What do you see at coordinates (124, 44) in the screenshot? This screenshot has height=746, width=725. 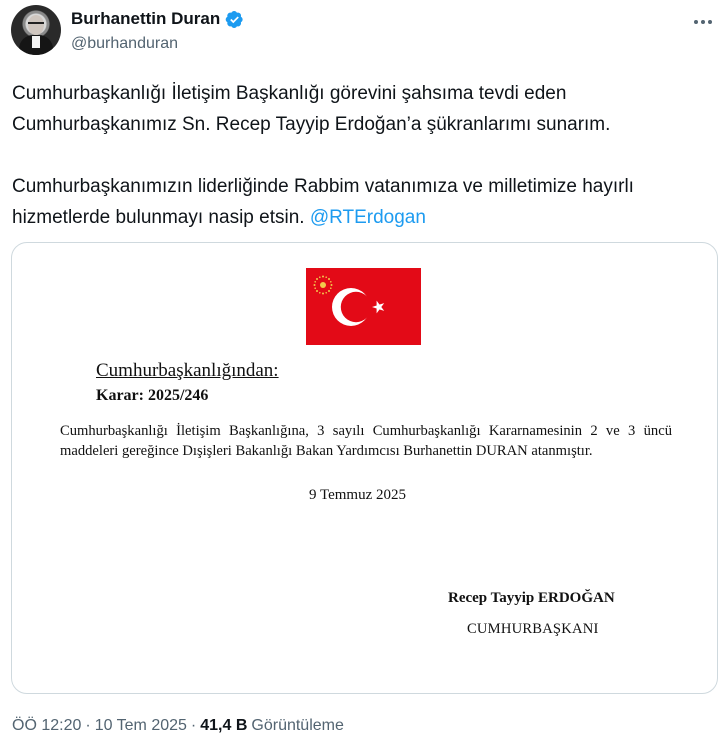 I see `author-handle: @burhanduran` at bounding box center [124, 44].